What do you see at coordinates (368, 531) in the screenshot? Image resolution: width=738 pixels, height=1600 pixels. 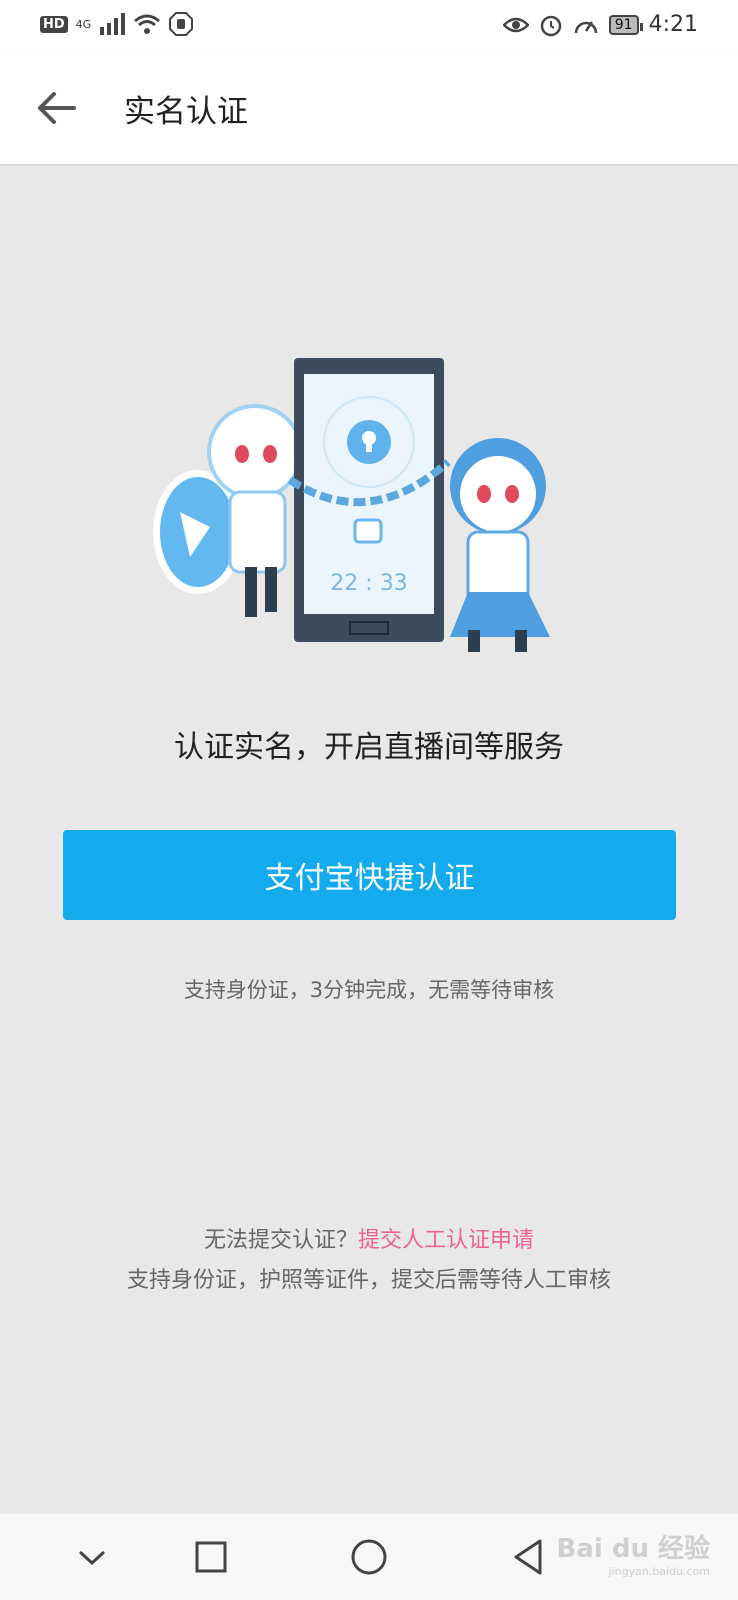 I see `padlock-graphic` at bounding box center [368, 531].